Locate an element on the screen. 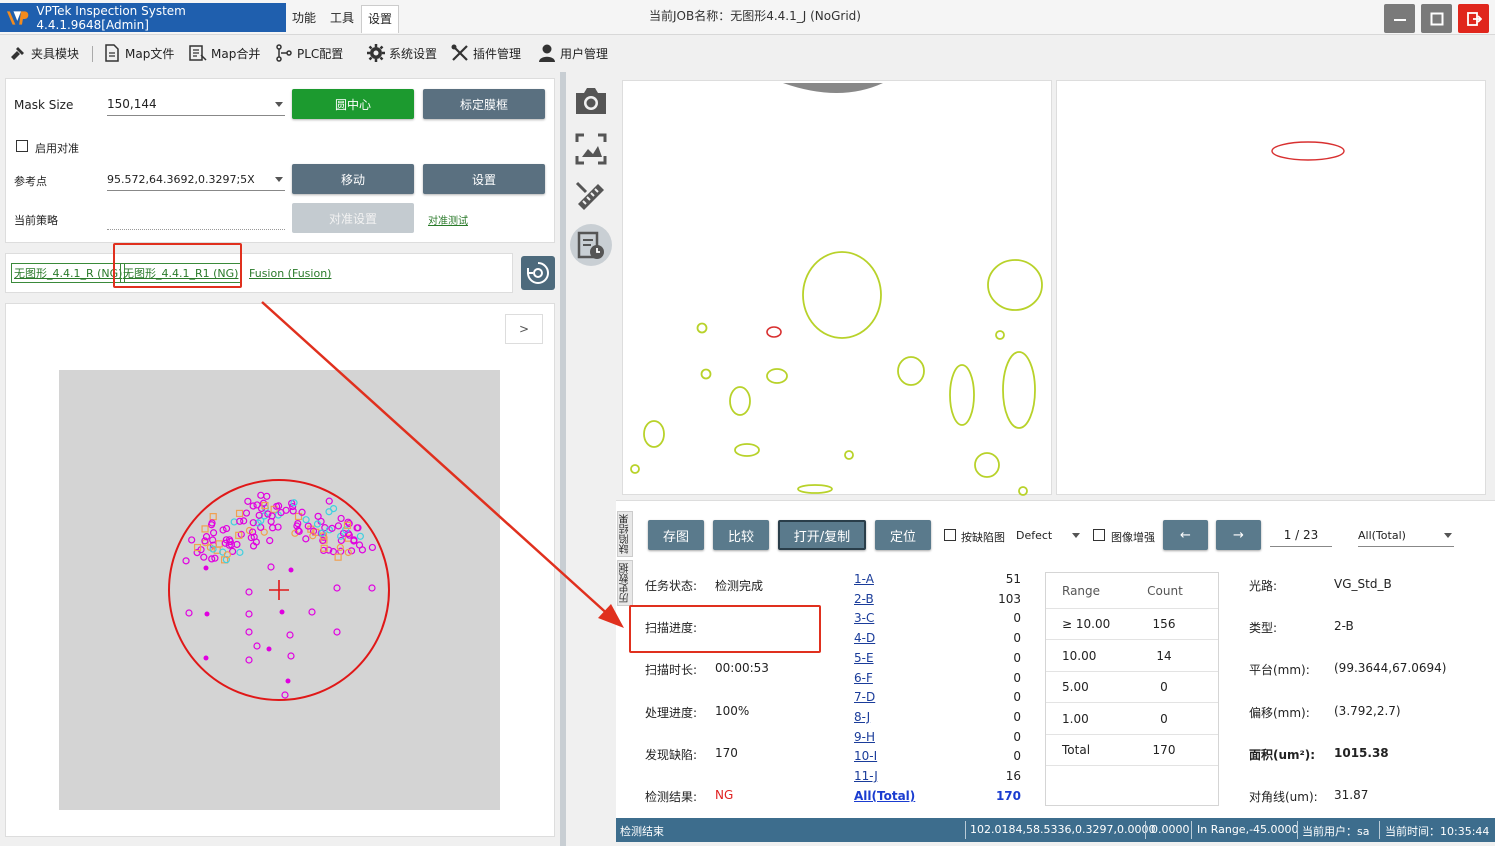 The height and width of the screenshot is (846, 1495). calibrate-frame-button: 标定膜框 is located at coordinates (484, 104).